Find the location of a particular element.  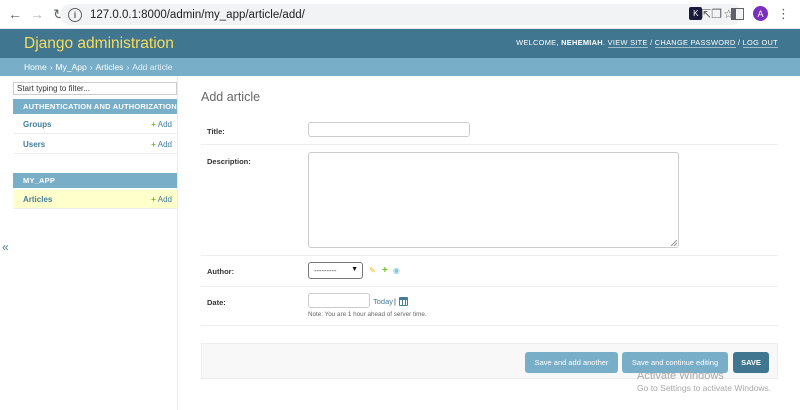

sidebar-item-users: Users + Add is located at coordinates (95, 144).